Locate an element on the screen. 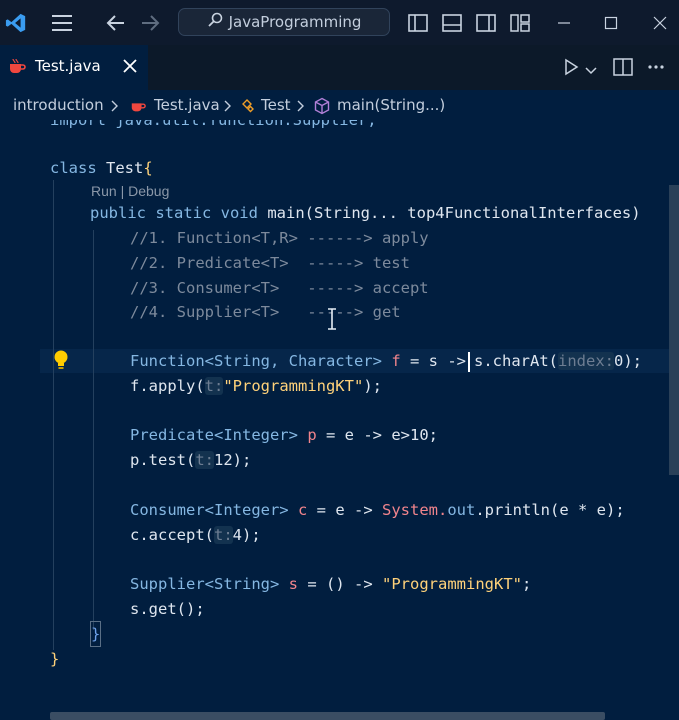 This screenshot has width=679, height=720. toggle-secondary-sidebar-icon is located at coordinates (486, 23).